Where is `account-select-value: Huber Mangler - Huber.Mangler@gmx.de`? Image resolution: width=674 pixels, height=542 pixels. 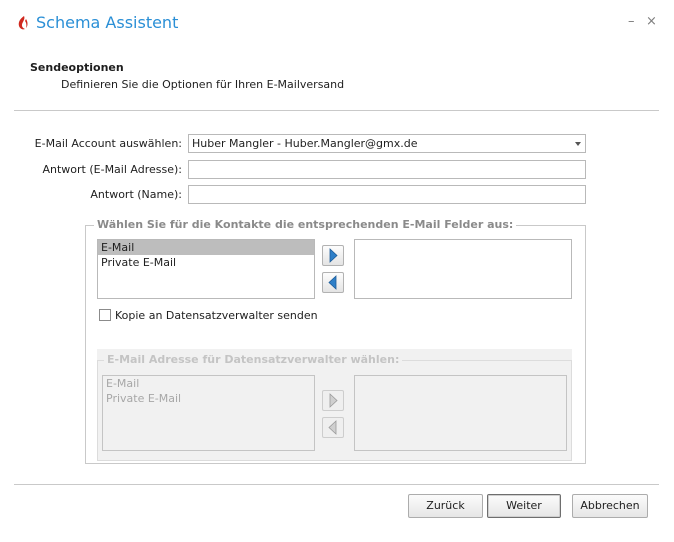
account-select-value: Huber Mangler - Huber.Mangler@gmx.de is located at coordinates (305, 143).